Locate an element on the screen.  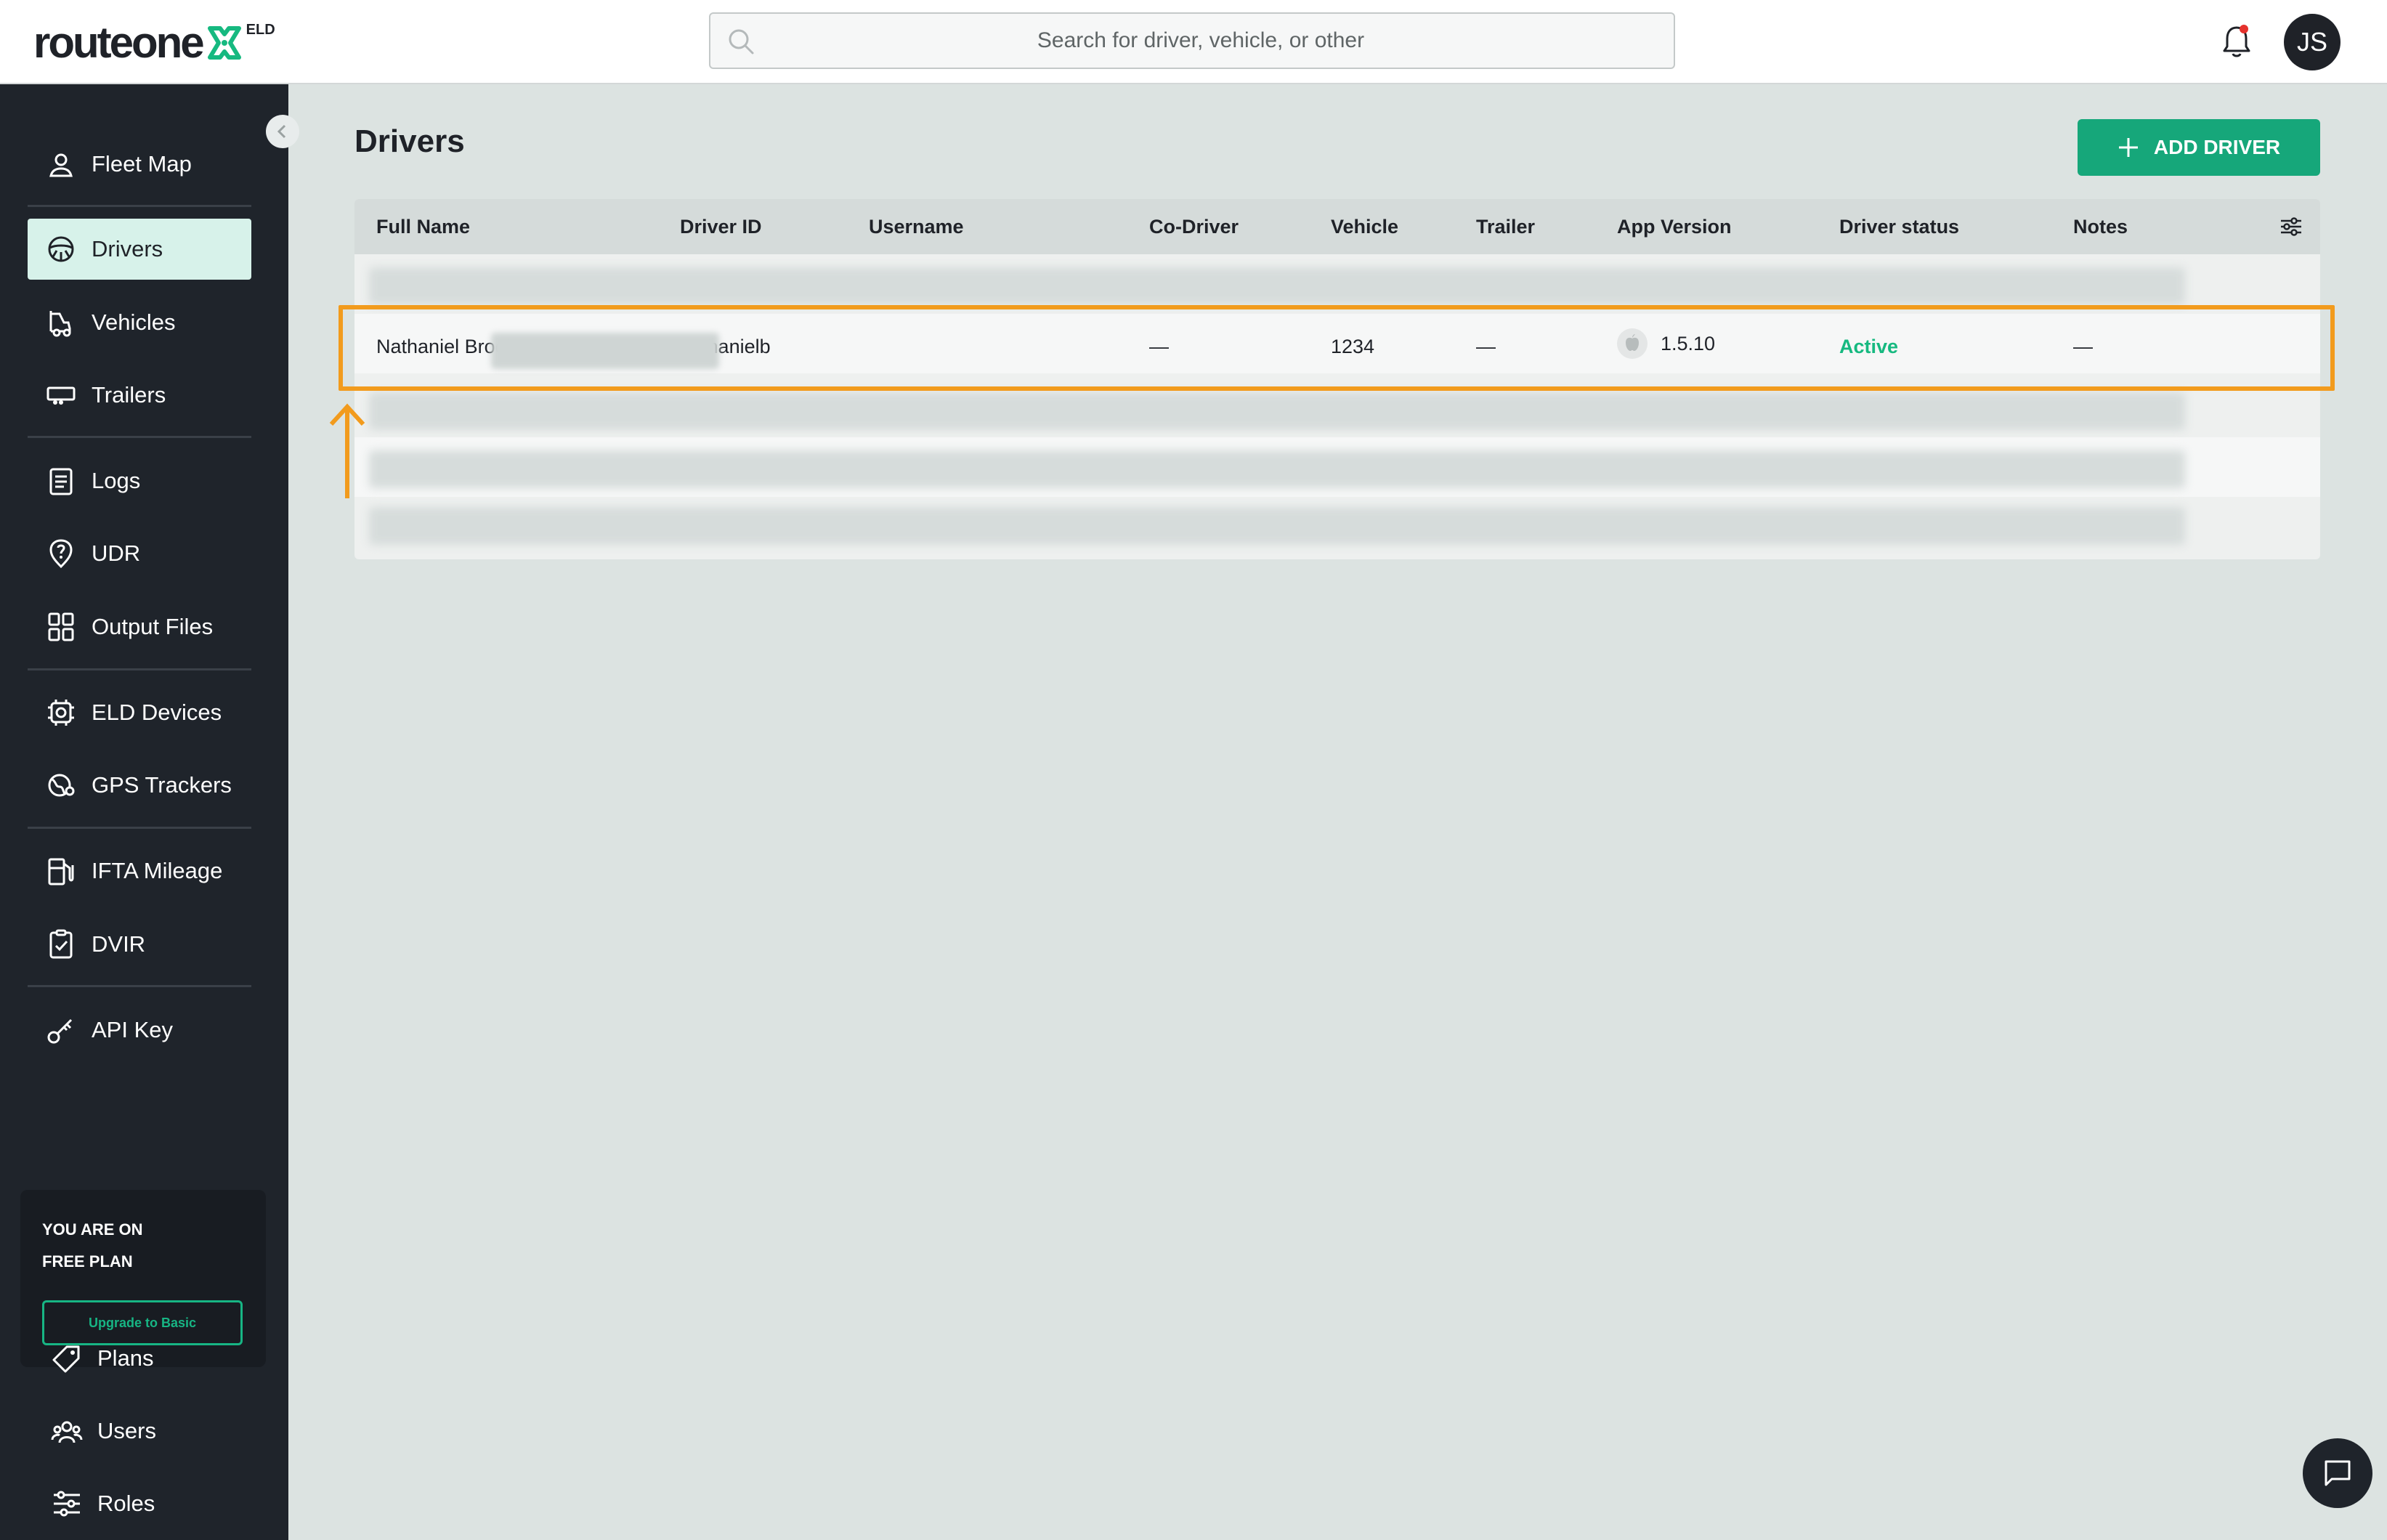
column-header-vehicle: Vehicle is located at coordinates (1364, 226).